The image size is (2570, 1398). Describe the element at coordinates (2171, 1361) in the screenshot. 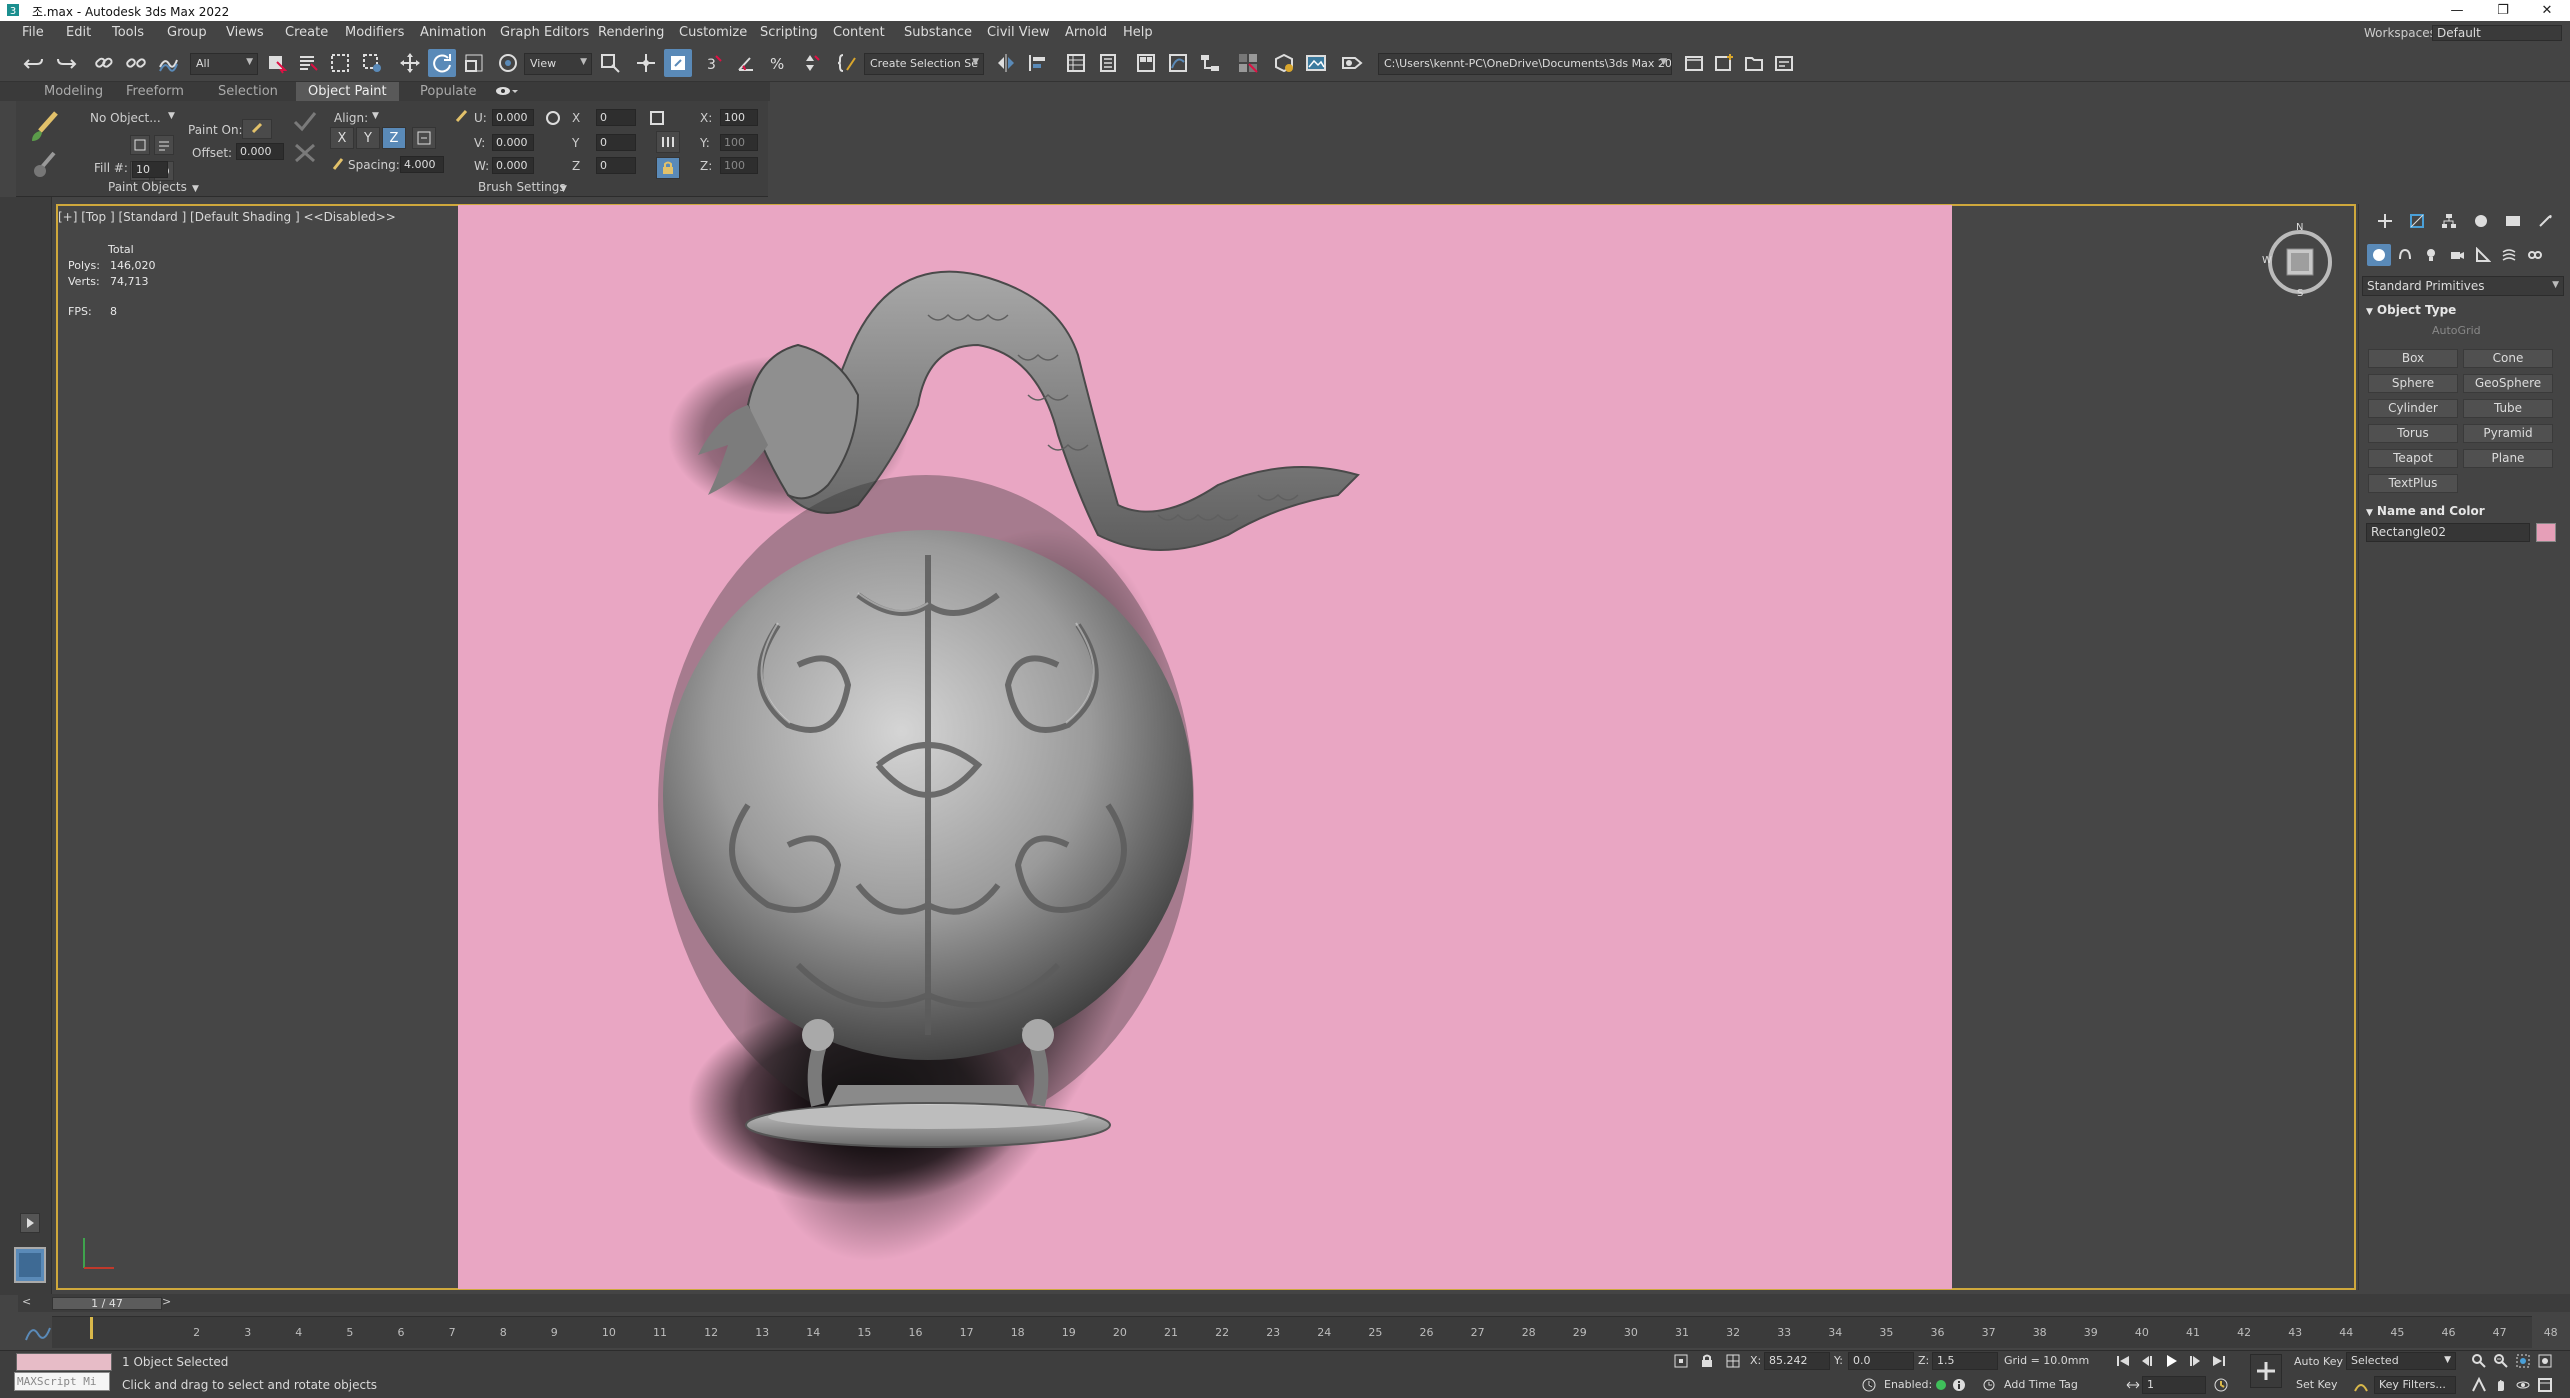

I see `play-icon` at that location.